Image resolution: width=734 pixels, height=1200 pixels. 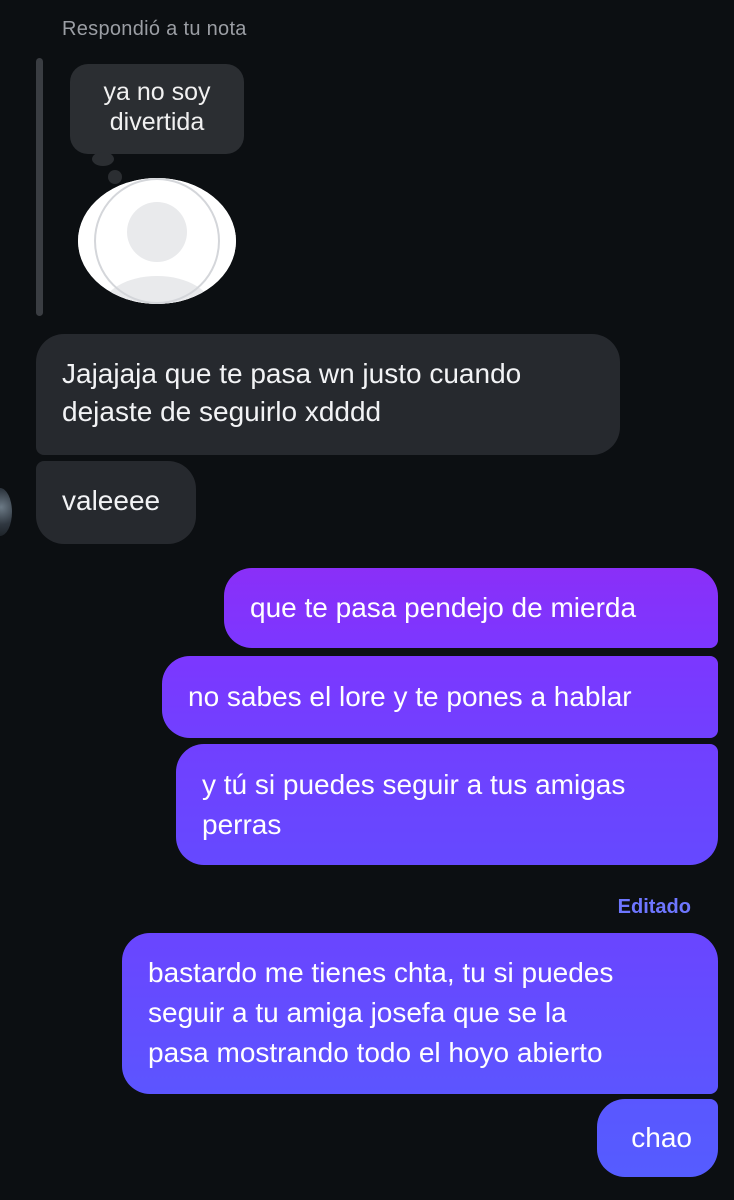 What do you see at coordinates (657, 1138) in the screenshot?
I see `sent-message: chao` at bounding box center [657, 1138].